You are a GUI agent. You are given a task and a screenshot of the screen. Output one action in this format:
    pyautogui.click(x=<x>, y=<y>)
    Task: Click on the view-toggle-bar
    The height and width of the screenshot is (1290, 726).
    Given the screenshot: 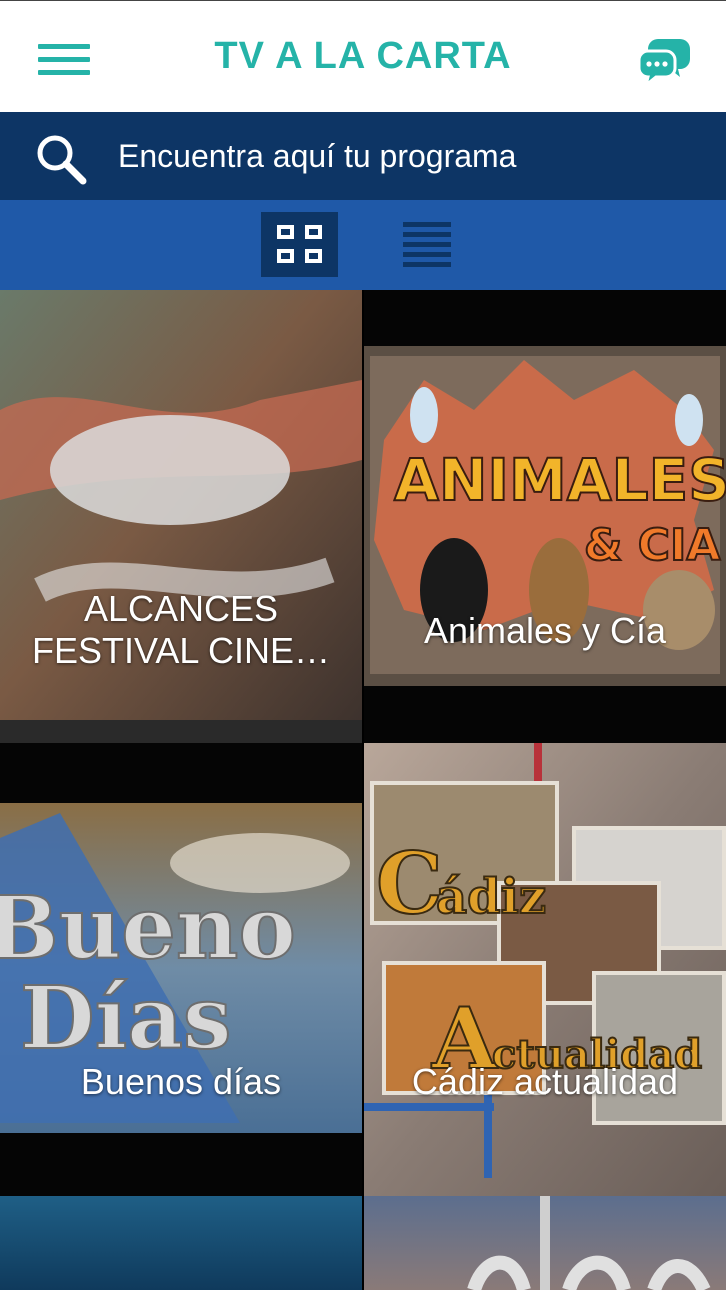 What is the action you would take?
    pyautogui.click(x=363, y=245)
    